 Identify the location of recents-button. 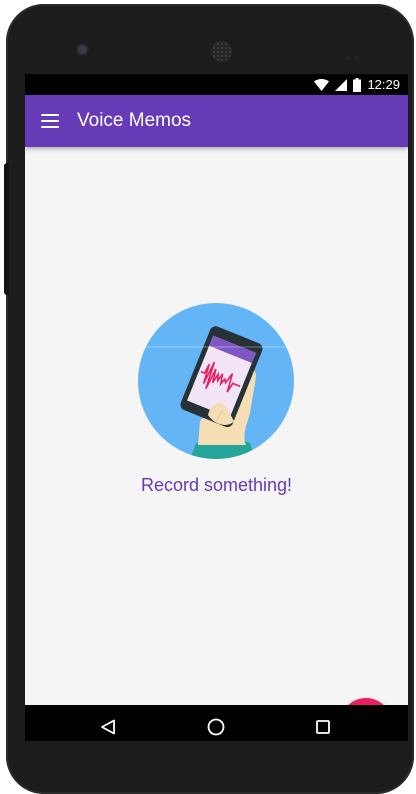
(323, 727).